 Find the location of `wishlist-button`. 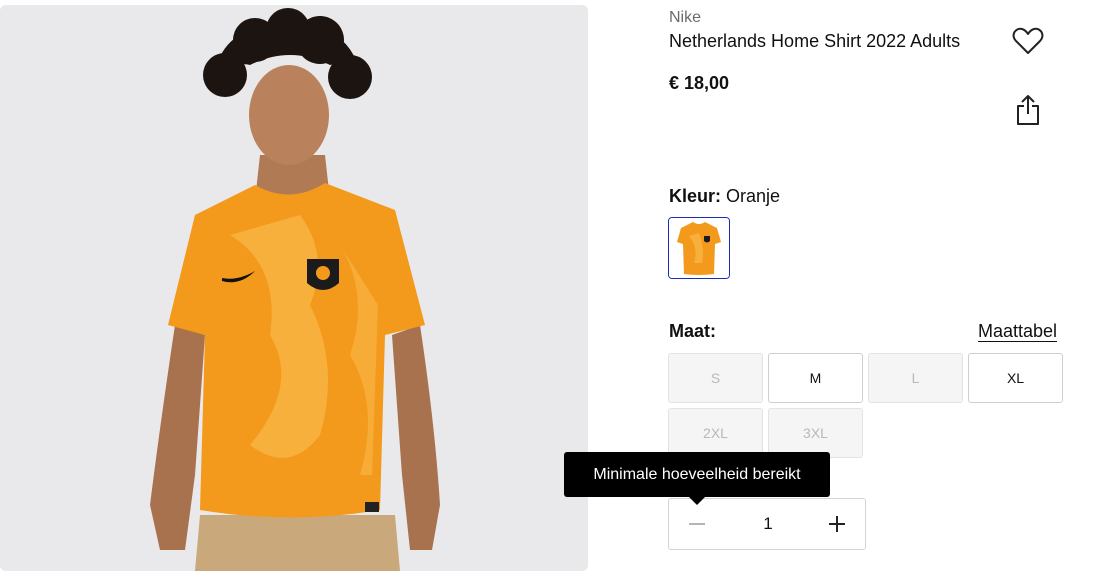

wishlist-button is located at coordinates (1028, 41).